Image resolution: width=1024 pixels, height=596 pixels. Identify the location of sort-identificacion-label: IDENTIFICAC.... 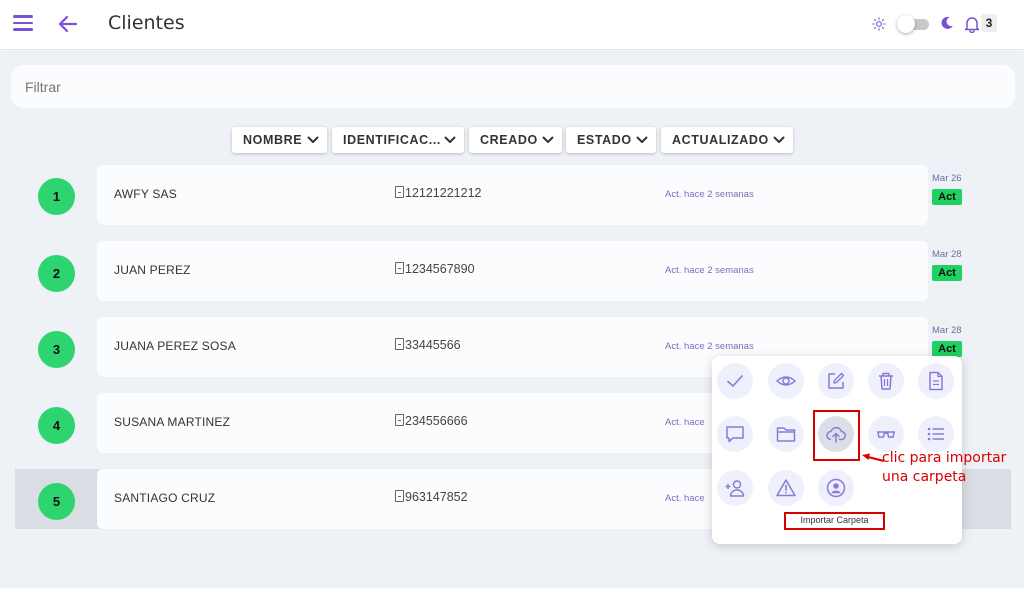
(392, 140).